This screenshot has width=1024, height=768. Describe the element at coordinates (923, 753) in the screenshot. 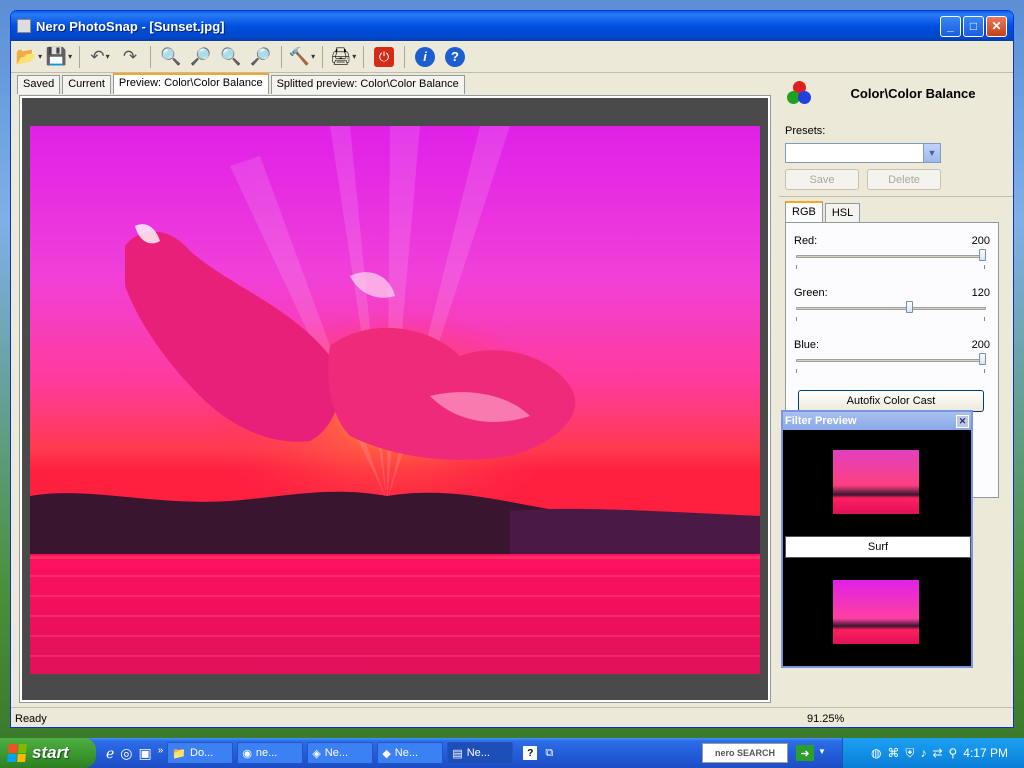

I see `volume-icon: ♪` at that location.